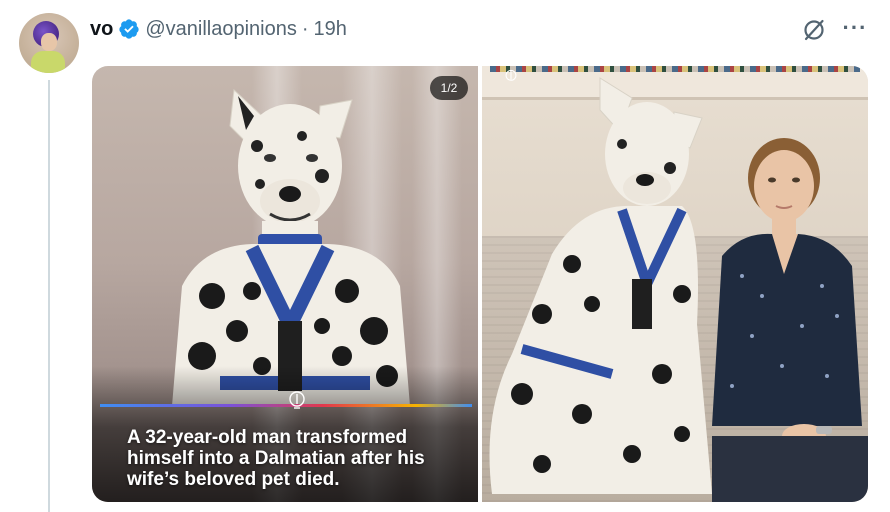 The height and width of the screenshot is (512, 890). I want to click on author-handle: @vanillaopinions, so click(221, 29).